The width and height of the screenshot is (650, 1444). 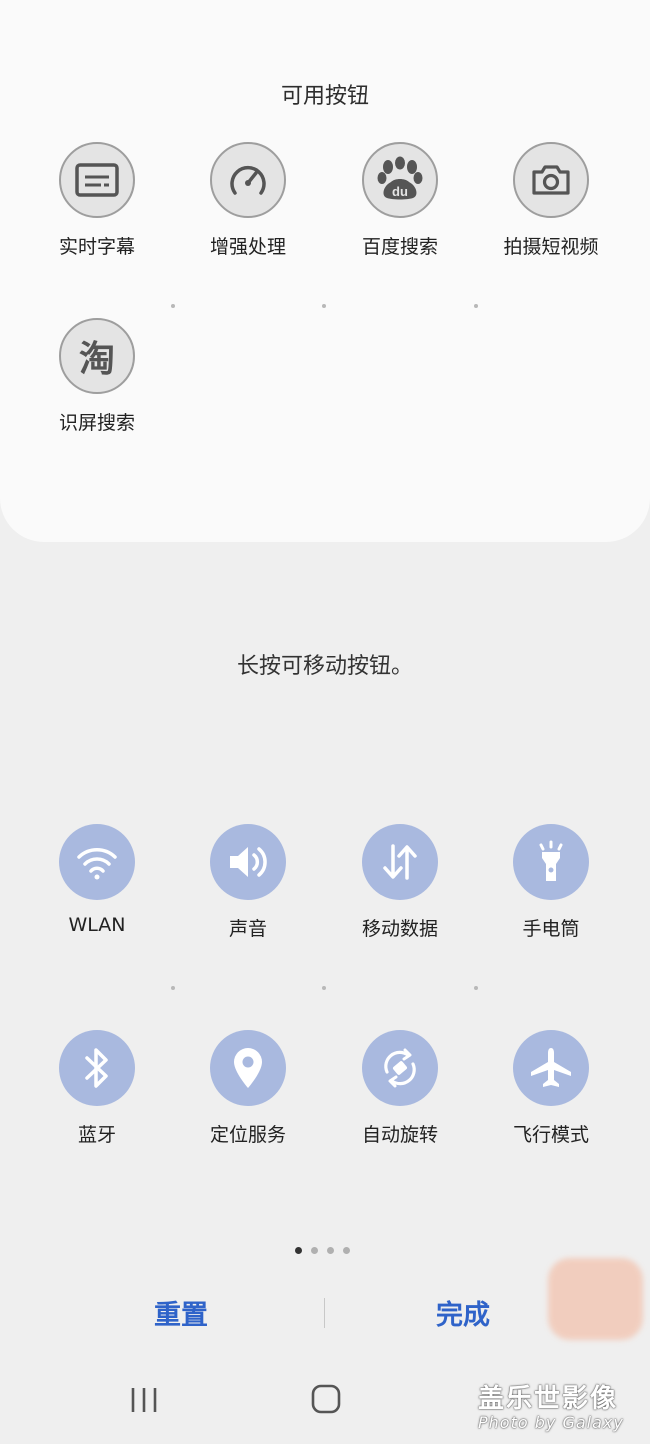 What do you see at coordinates (247, 1135) in the screenshot?
I see `tile-label: 定位服务` at bounding box center [247, 1135].